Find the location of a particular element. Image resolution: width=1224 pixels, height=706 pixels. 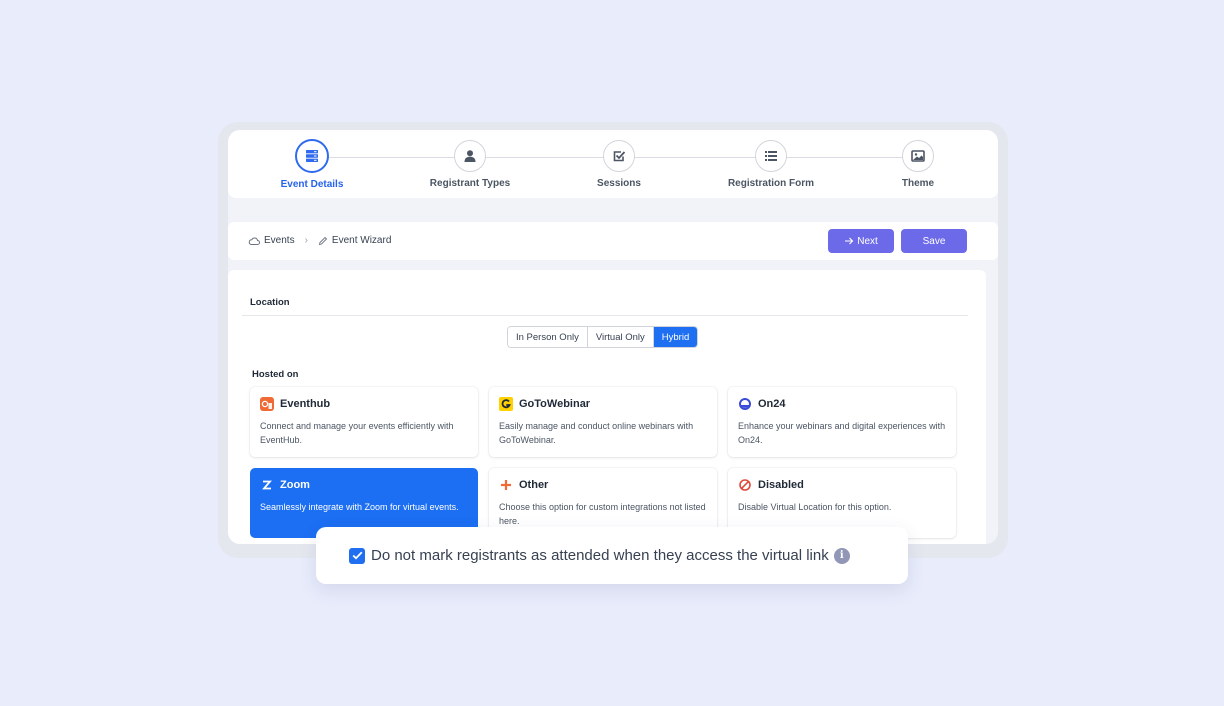

step-label: Event Details is located at coordinates (312, 184).